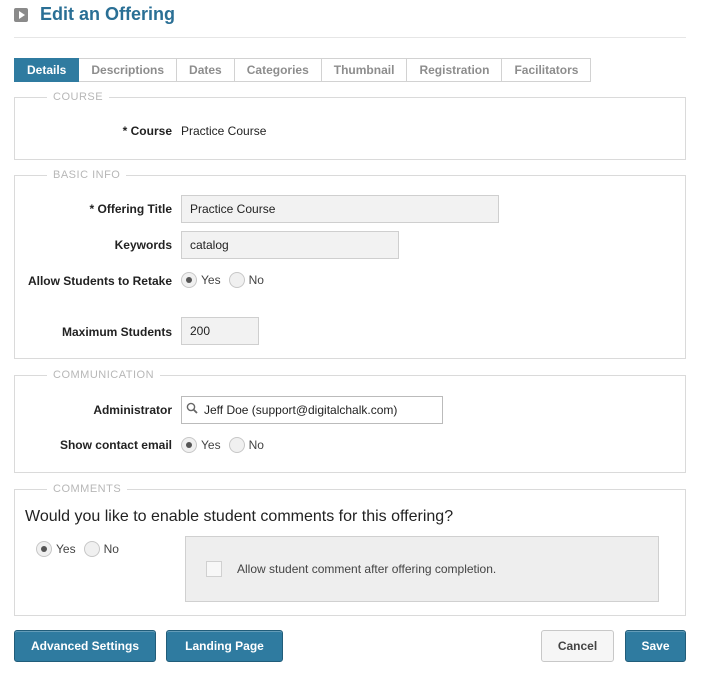  I want to click on allow-retake-label: Allow Students to Retake, so click(99, 281).